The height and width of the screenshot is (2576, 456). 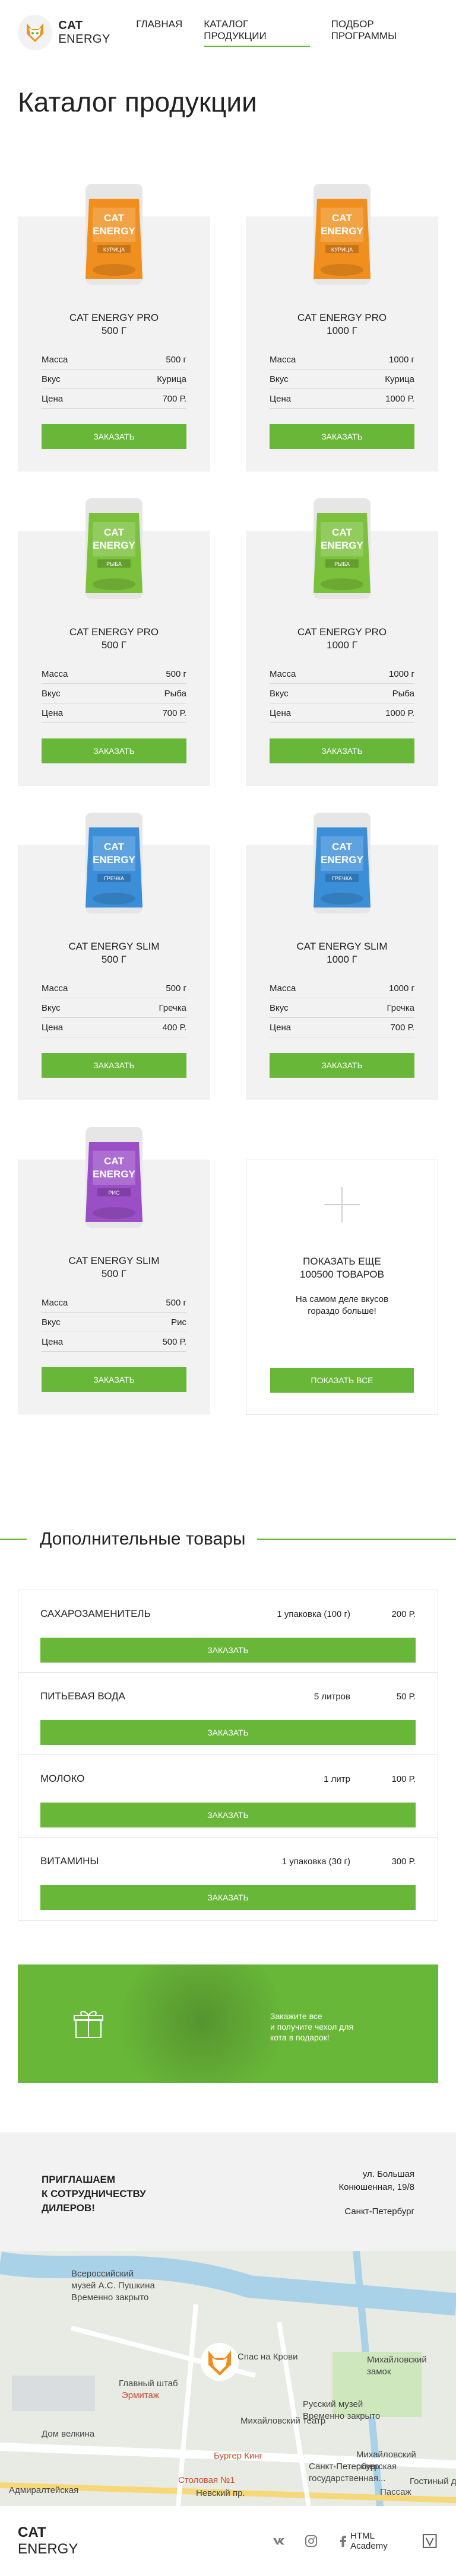 What do you see at coordinates (32, 2532) in the screenshot?
I see `footer-logo-bold: CAT` at bounding box center [32, 2532].